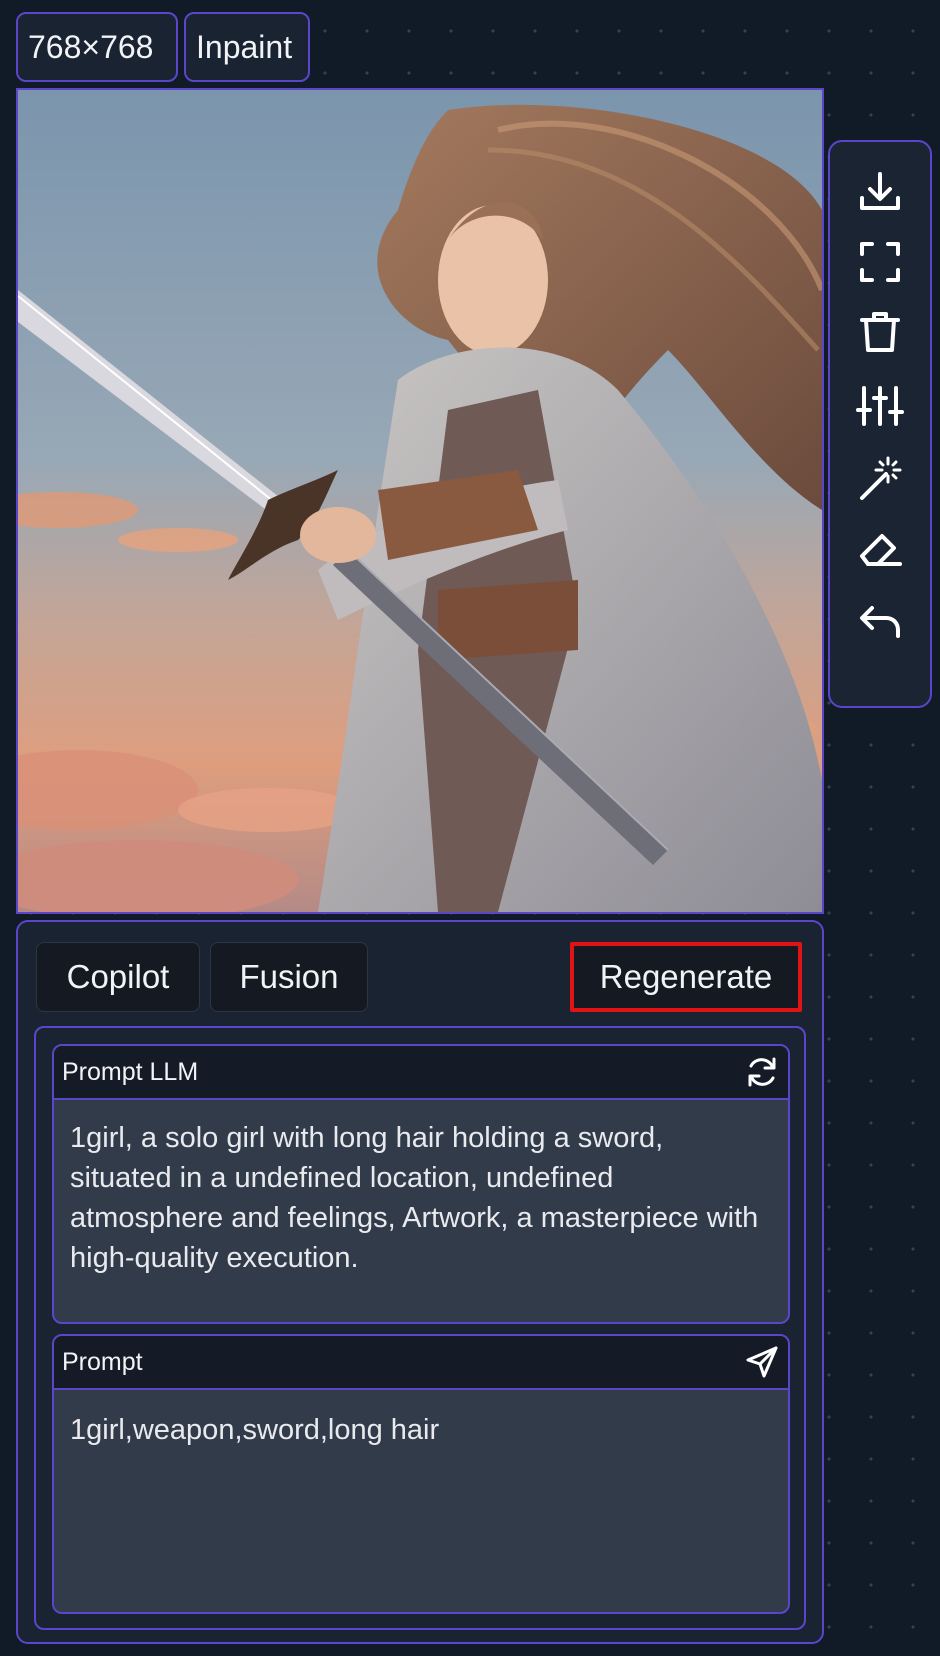 This screenshot has height=1656, width=940. I want to click on tool-panel, so click(880, 424).